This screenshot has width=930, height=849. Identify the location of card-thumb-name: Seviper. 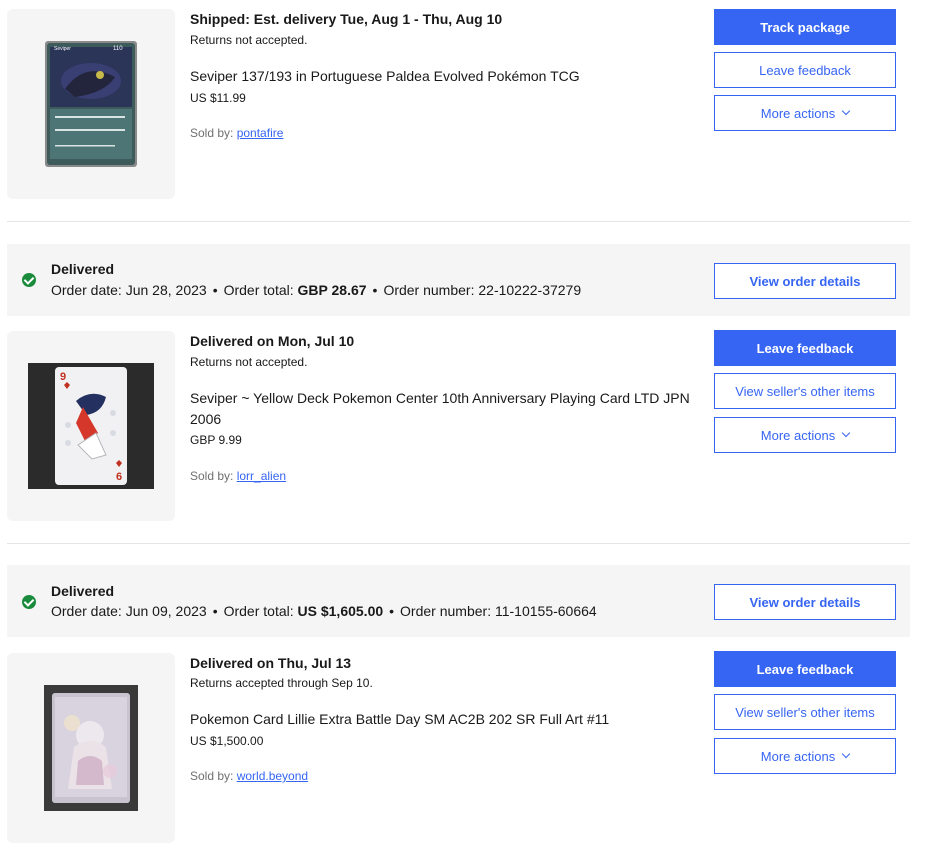
(62, 49).